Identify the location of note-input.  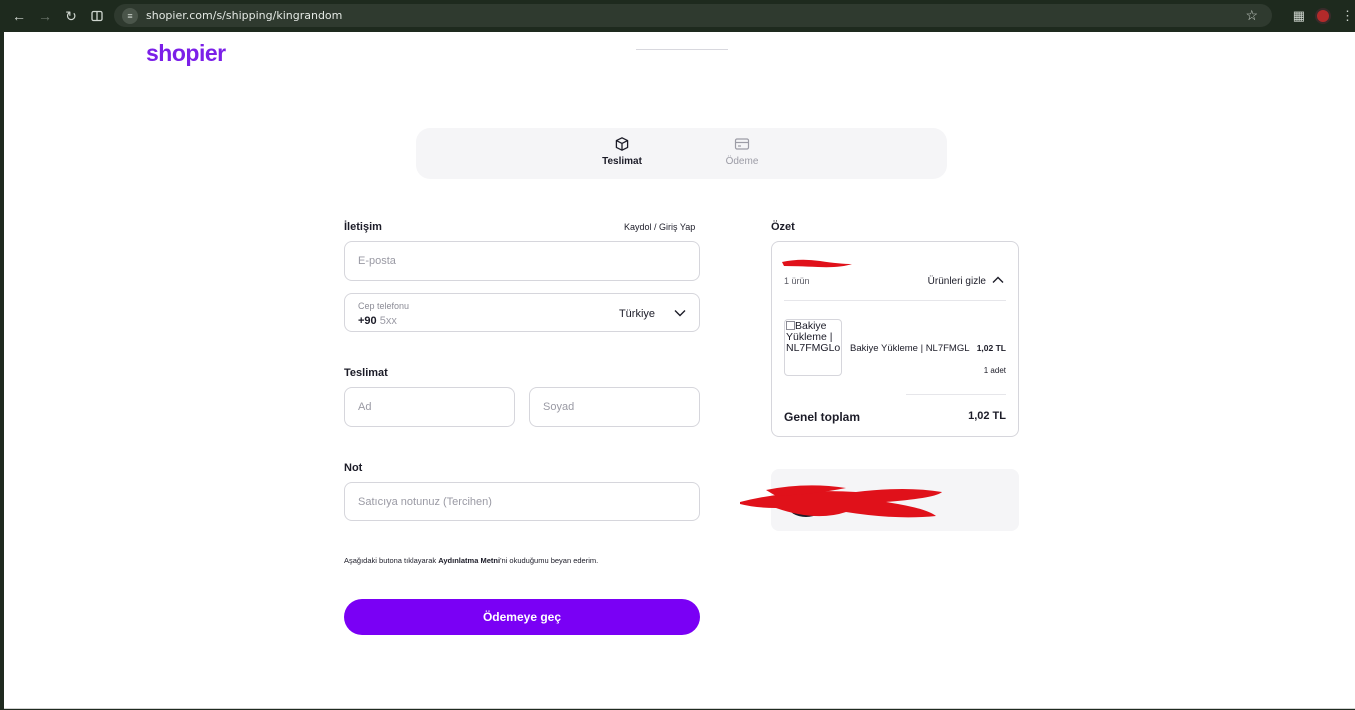
(522, 501).